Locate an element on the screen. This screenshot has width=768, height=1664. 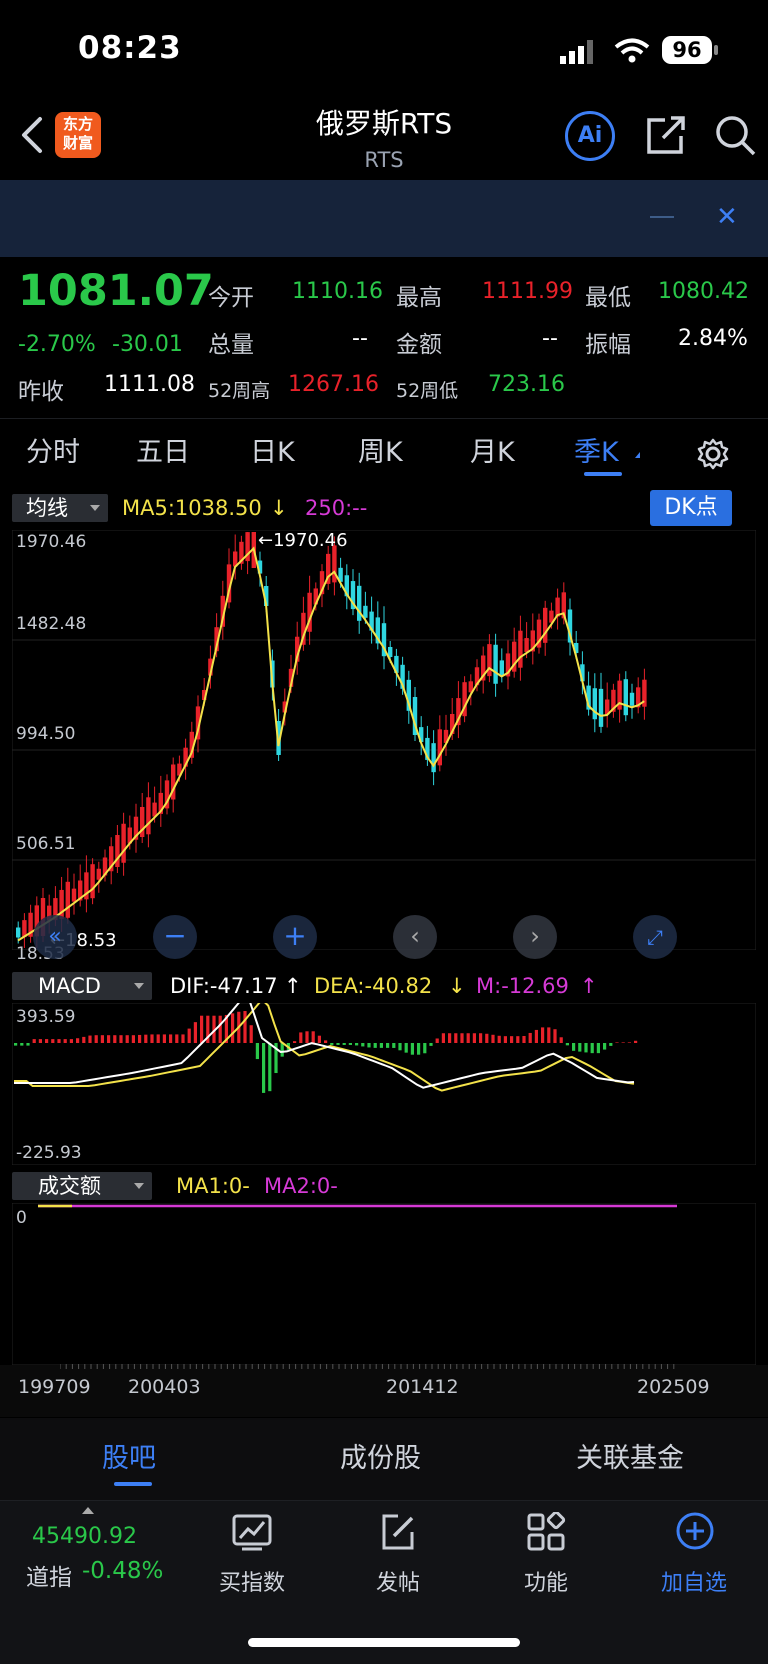
fullscreen-button: ⤢ is located at coordinates (655, 937).